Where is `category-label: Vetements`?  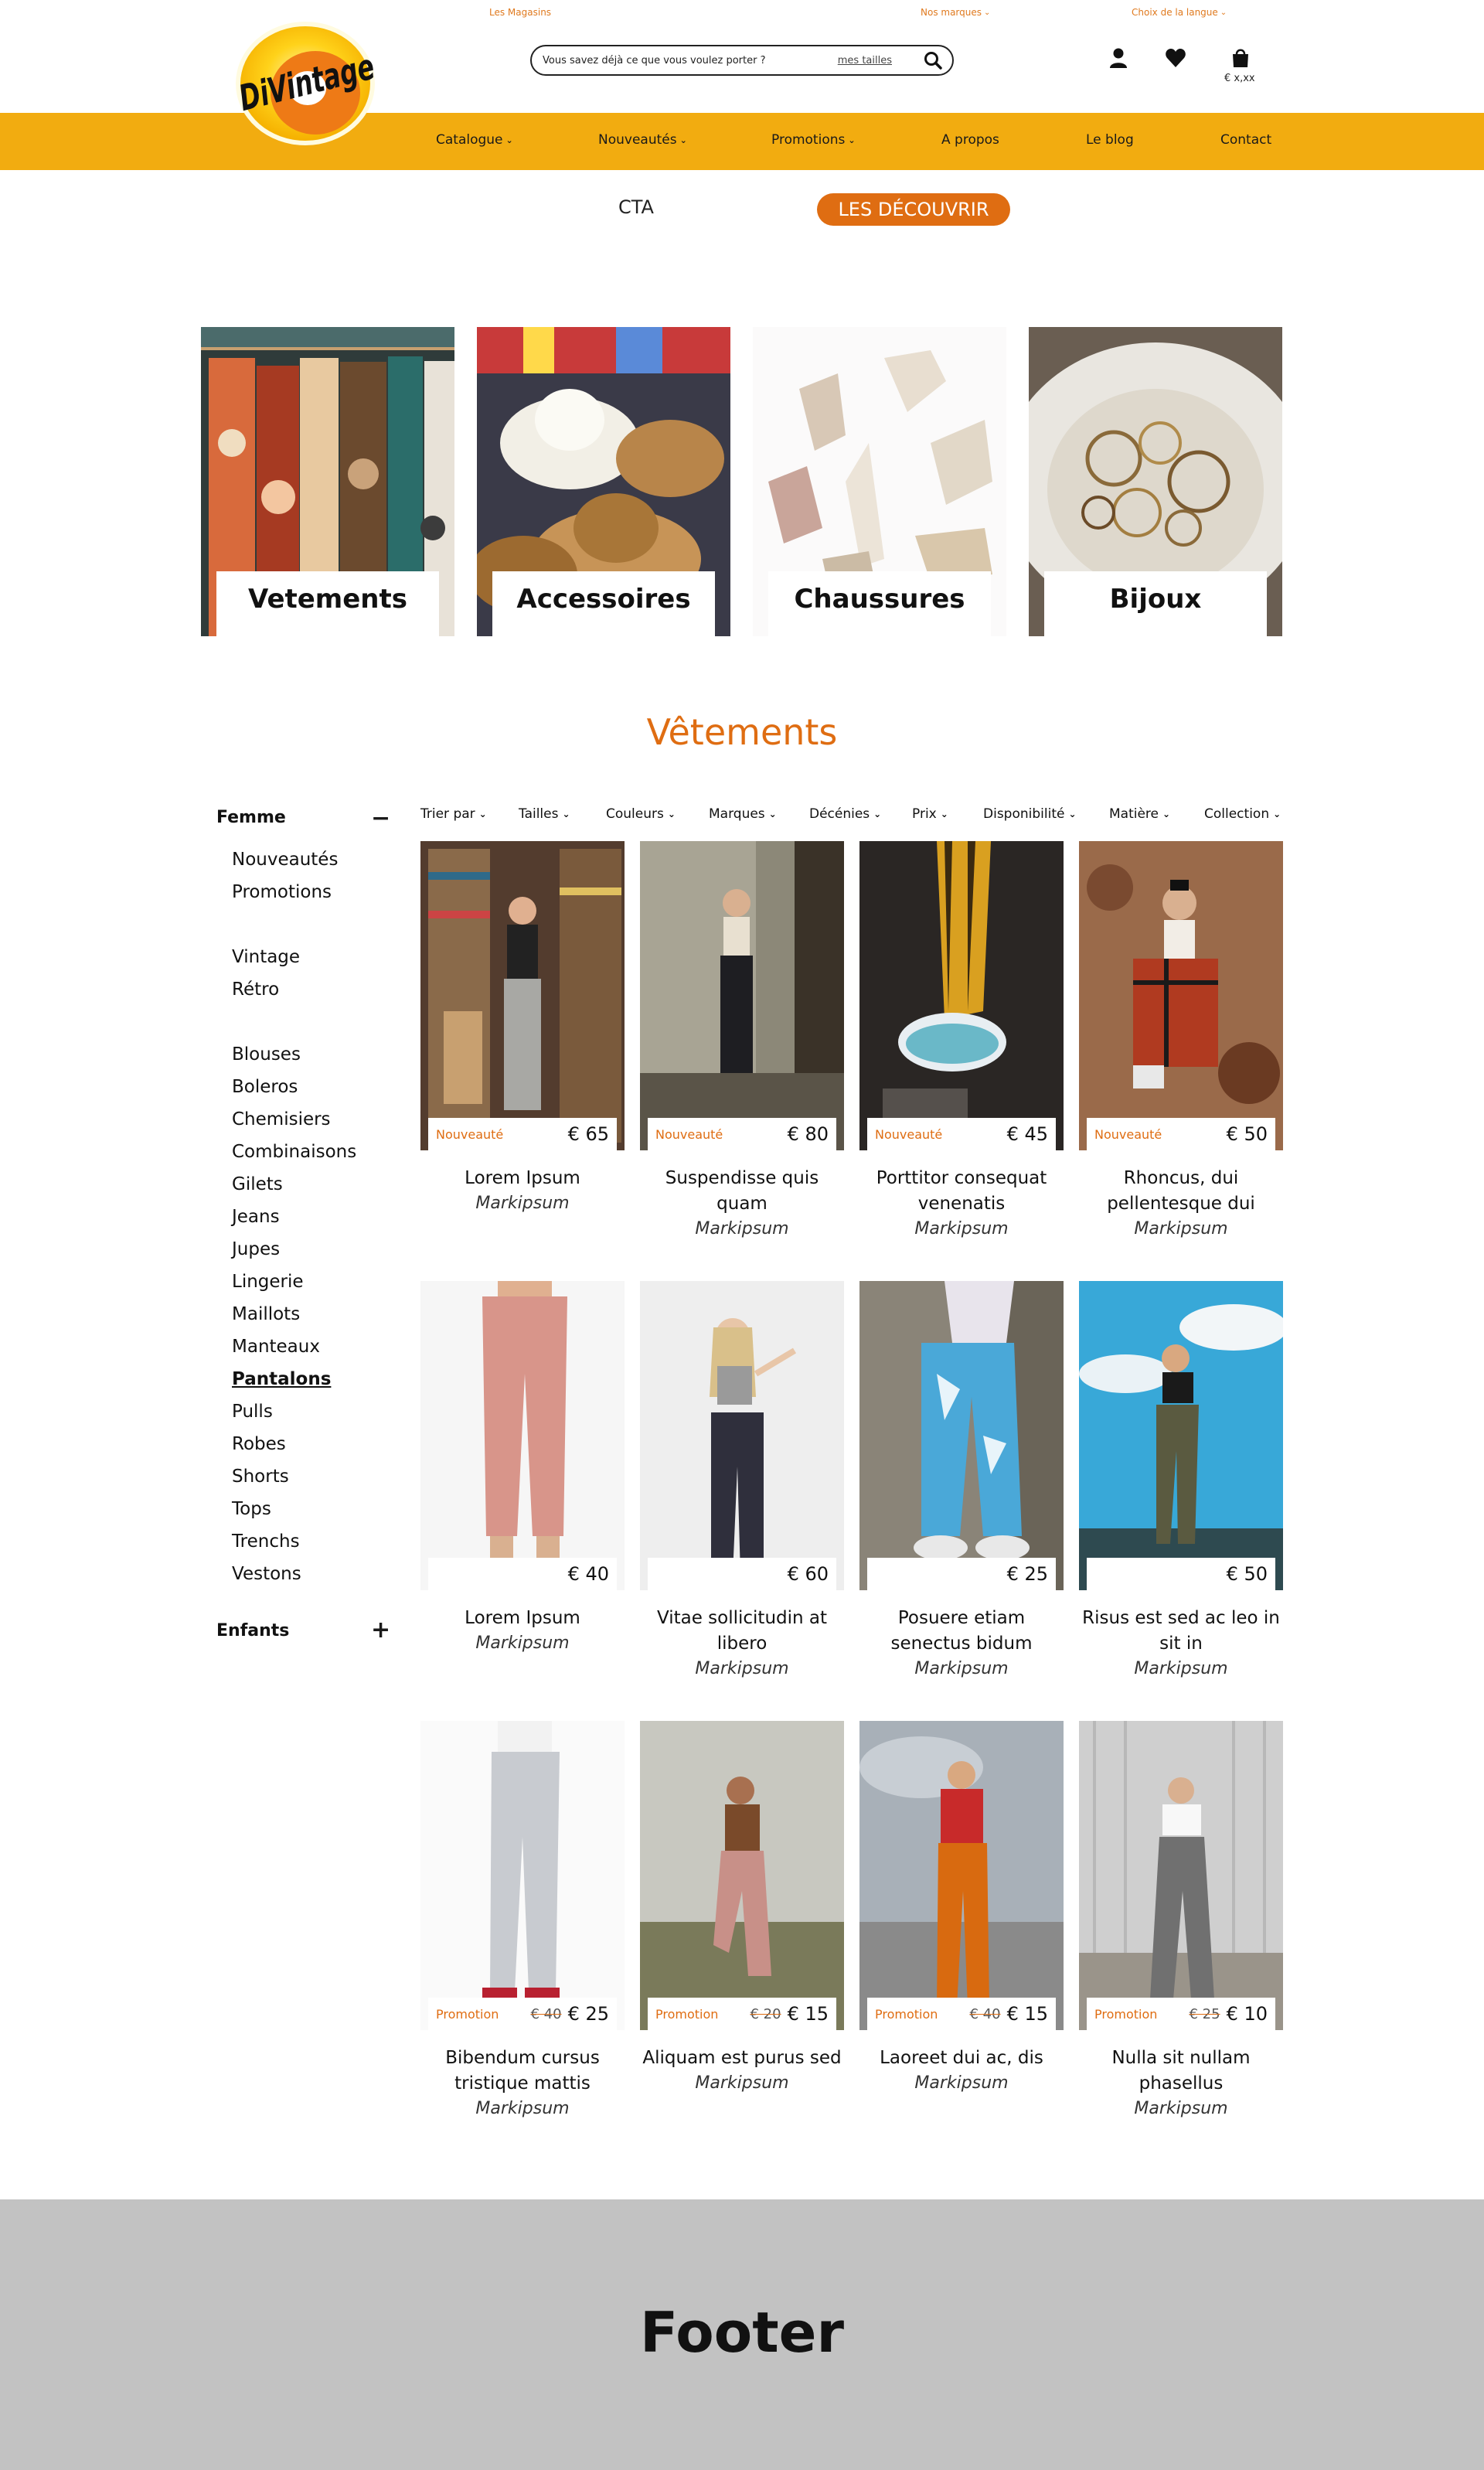
category-label: Vetements is located at coordinates (327, 603).